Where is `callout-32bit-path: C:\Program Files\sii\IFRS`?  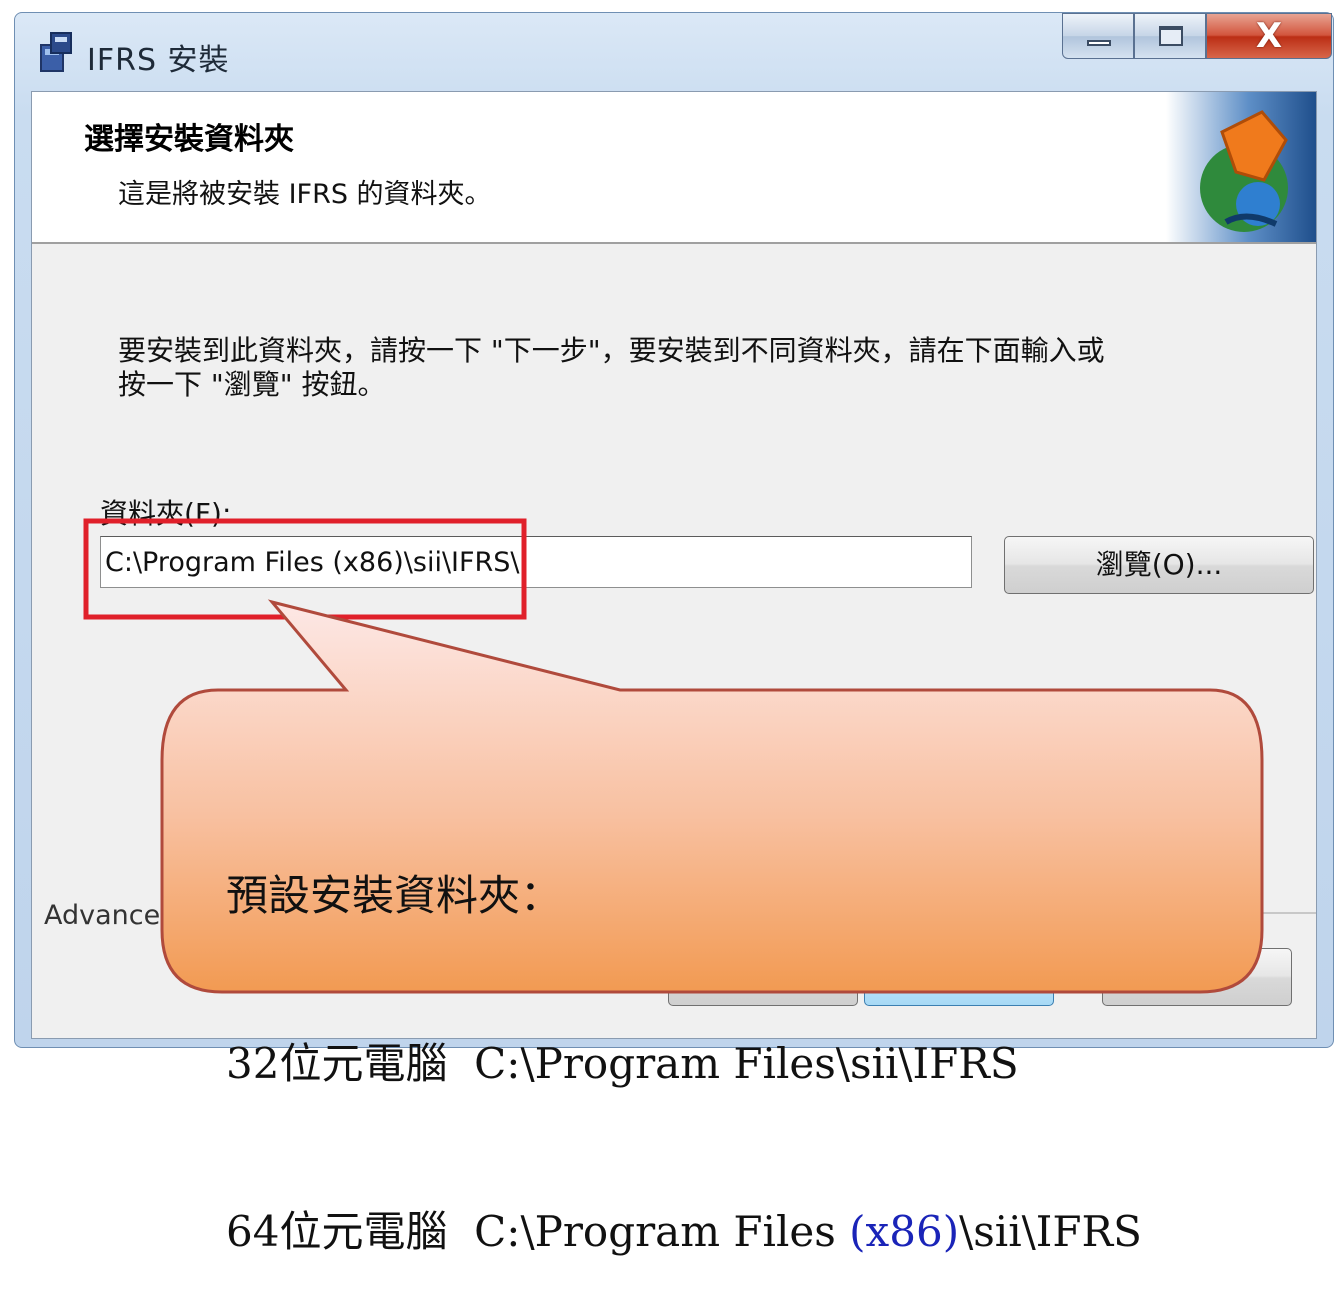
callout-32bit-path: C:\Program Files\sii\IFRS is located at coordinates (746, 1063).